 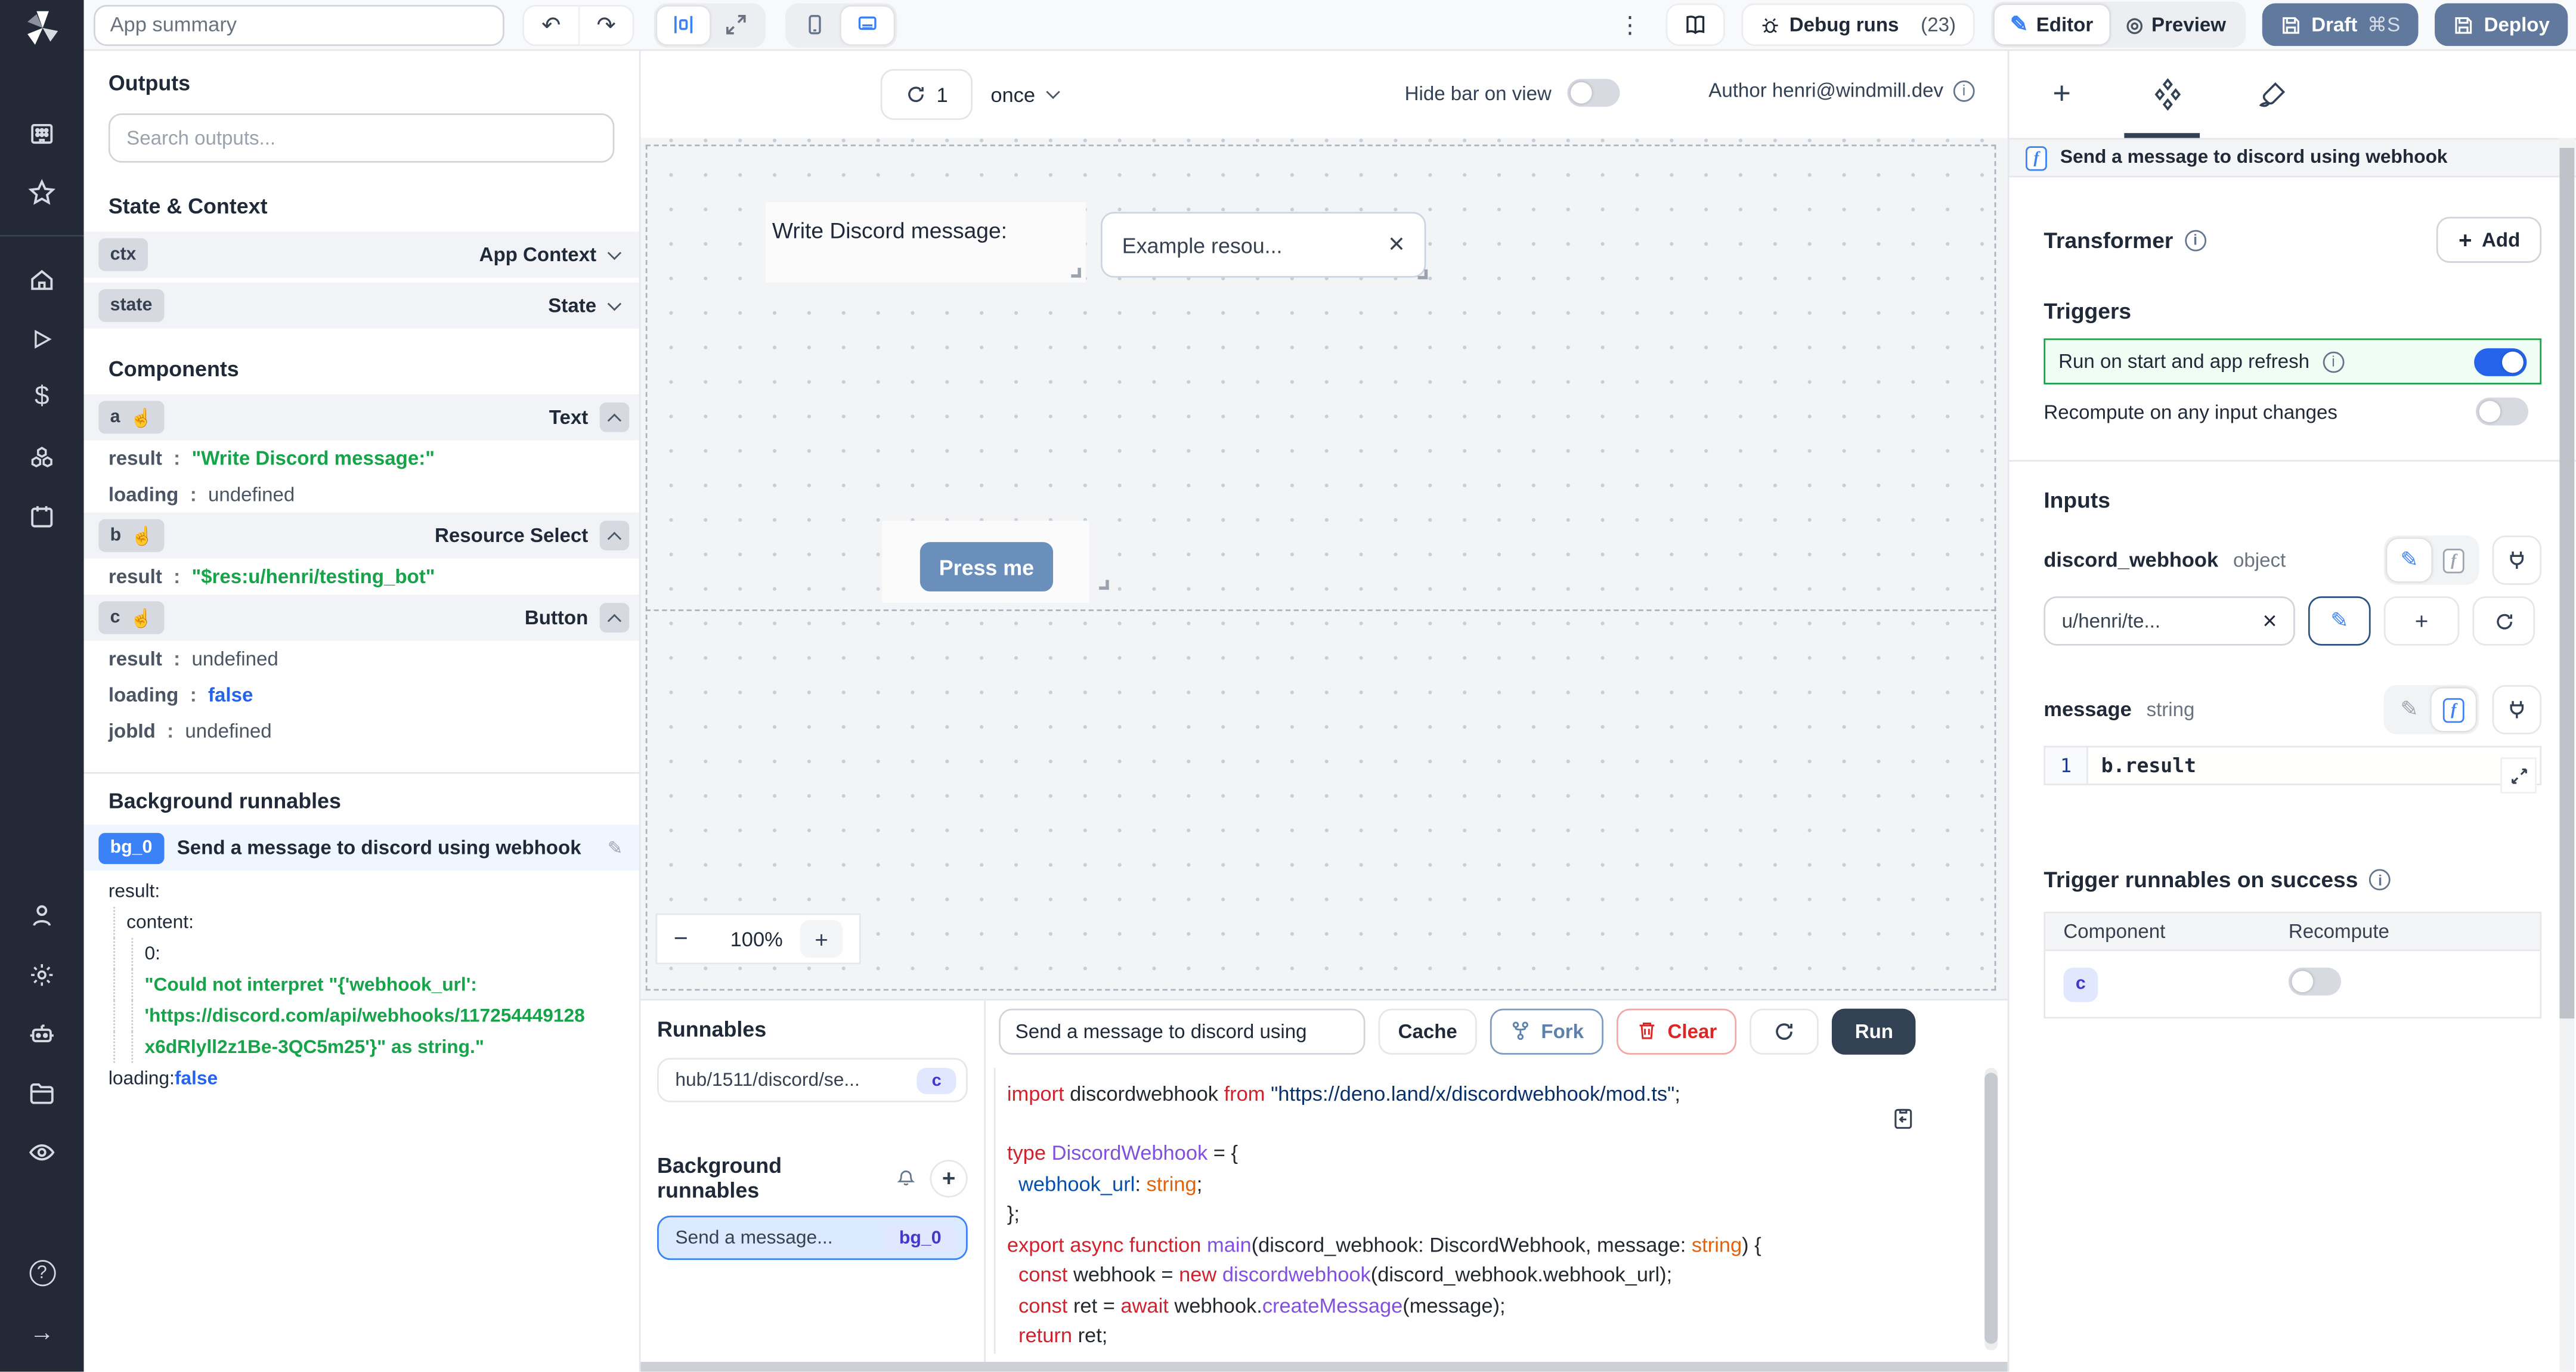 What do you see at coordinates (2380, 880) in the screenshot?
I see `trigger-success-info-icon: i` at bounding box center [2380, 880].